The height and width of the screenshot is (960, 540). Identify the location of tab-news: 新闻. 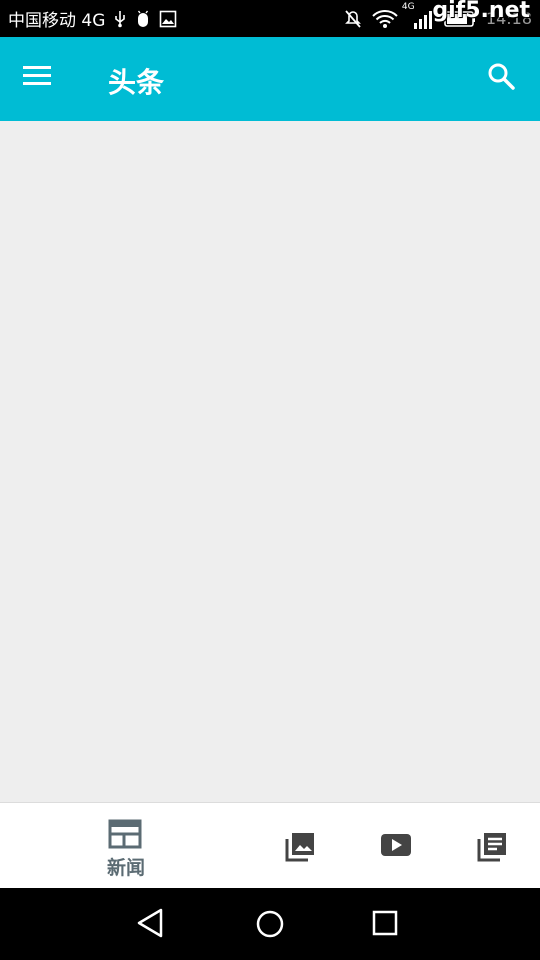
(126, 846).